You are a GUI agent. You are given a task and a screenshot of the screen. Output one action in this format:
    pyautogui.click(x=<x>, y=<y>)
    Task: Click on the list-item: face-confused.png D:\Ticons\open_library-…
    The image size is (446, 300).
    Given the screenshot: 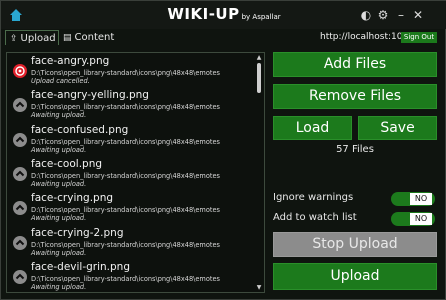 What is the action you would take?
    pyautogui.click(x=129, y=141)
    